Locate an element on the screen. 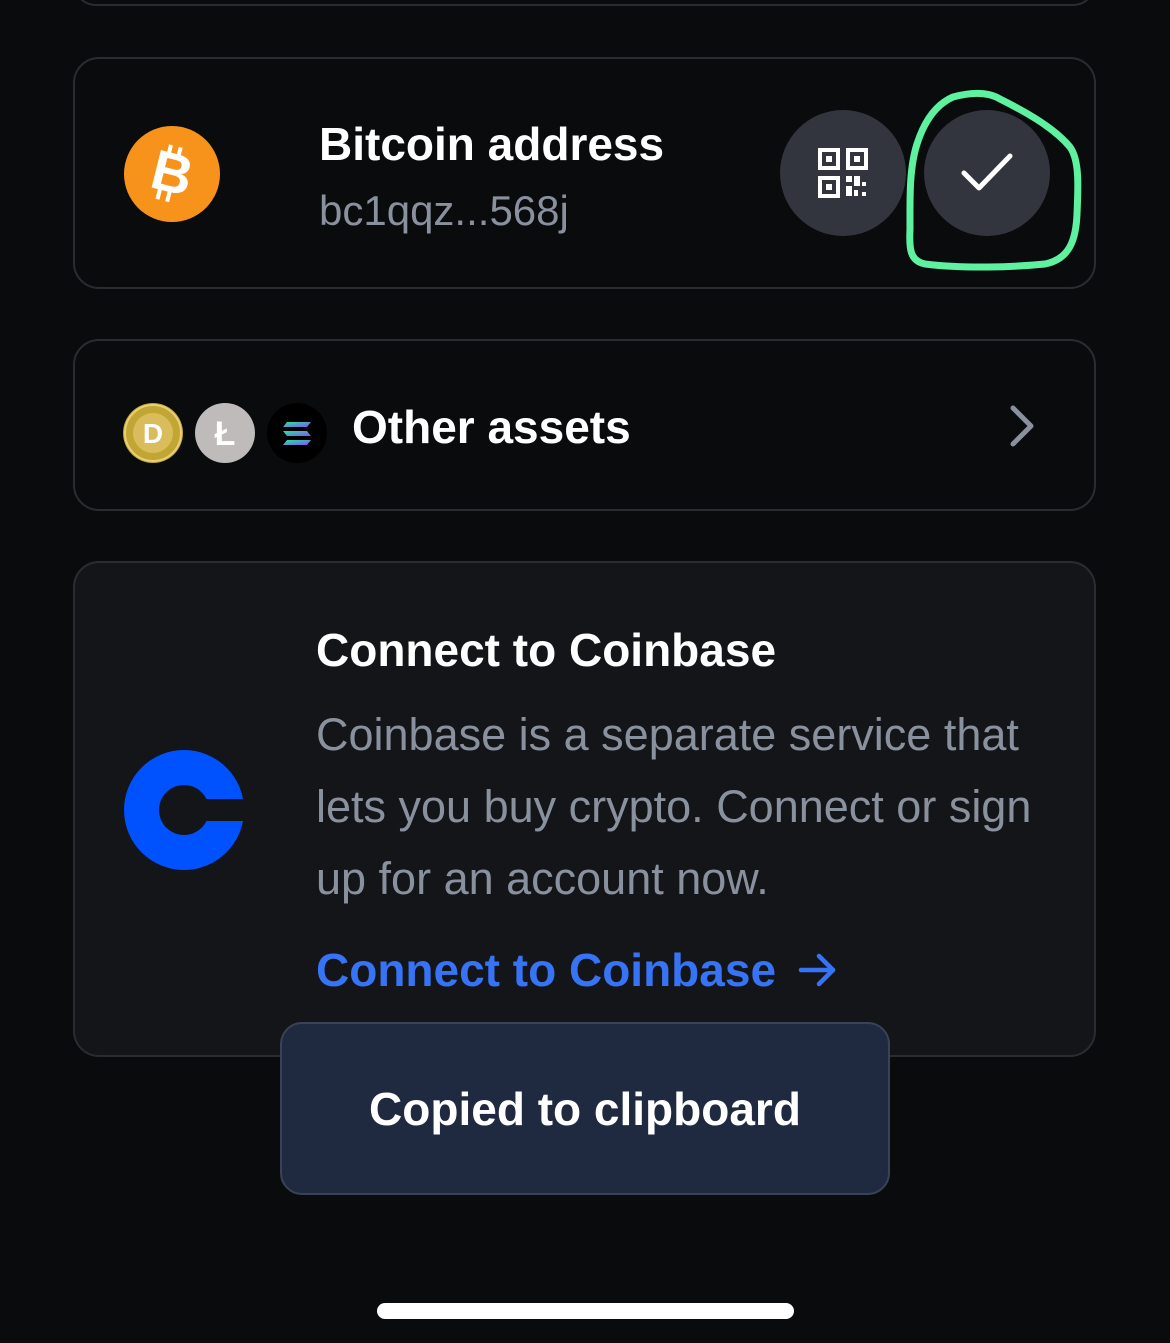  svg-text: Ł is located at coordinates (225, 434).